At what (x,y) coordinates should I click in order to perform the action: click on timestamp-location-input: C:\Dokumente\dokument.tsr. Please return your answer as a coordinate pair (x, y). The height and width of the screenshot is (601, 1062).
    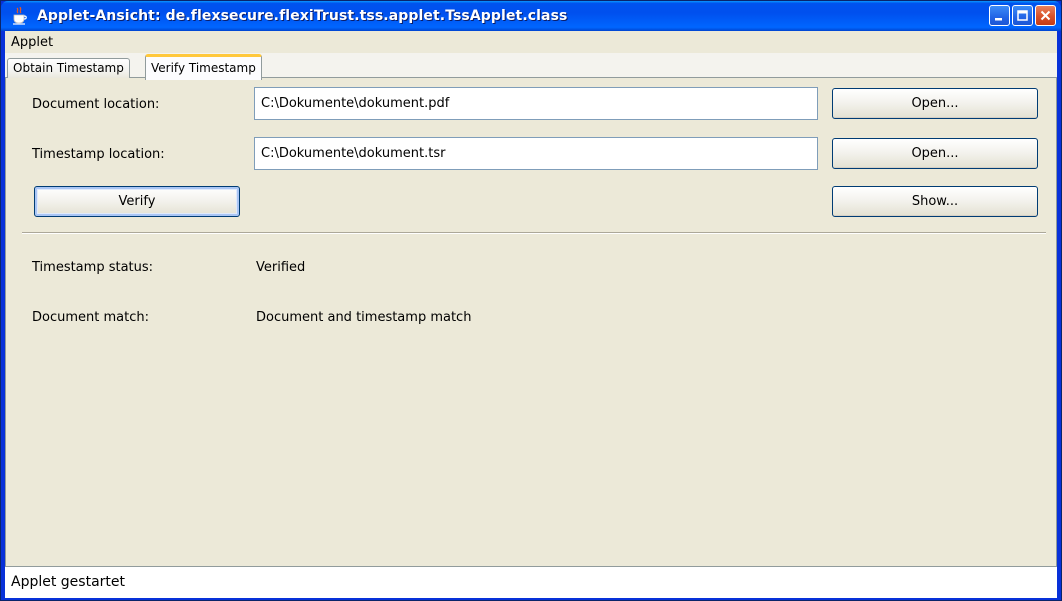
    Looking at the image, I should click on (536, 153).